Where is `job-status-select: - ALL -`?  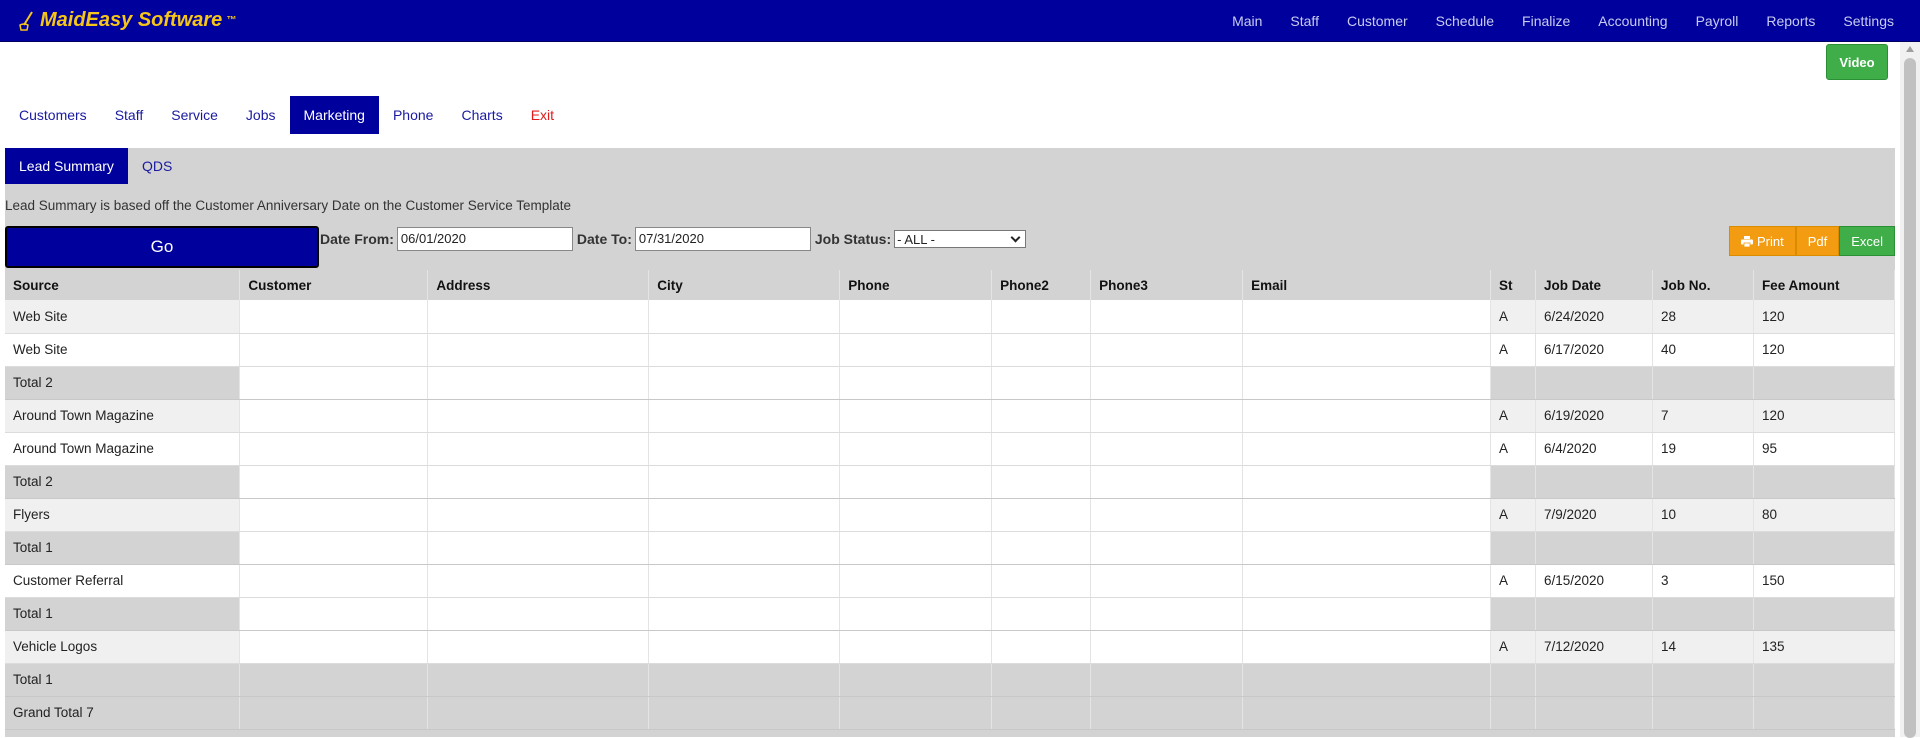 job-status-select: - ALL - is located at coordinates (960, 239).